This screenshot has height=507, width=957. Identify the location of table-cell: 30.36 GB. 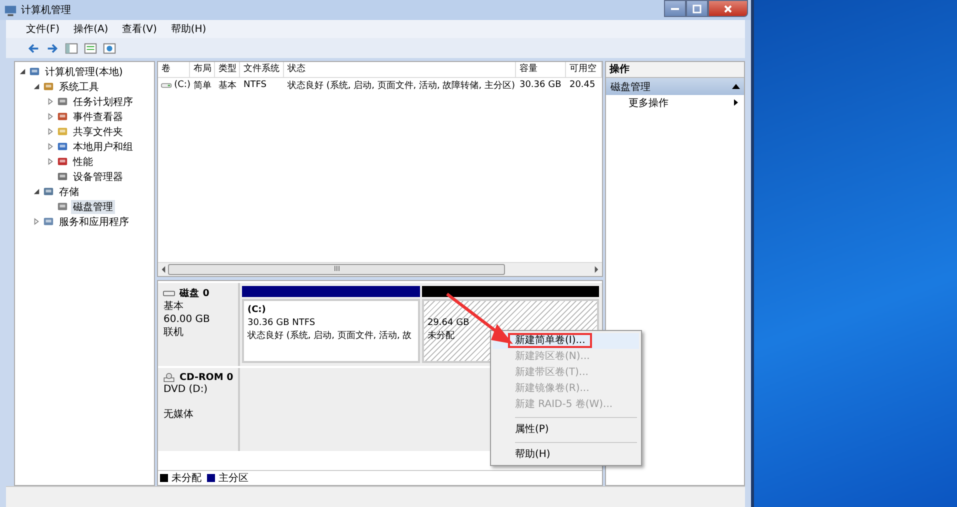
(540, 85).